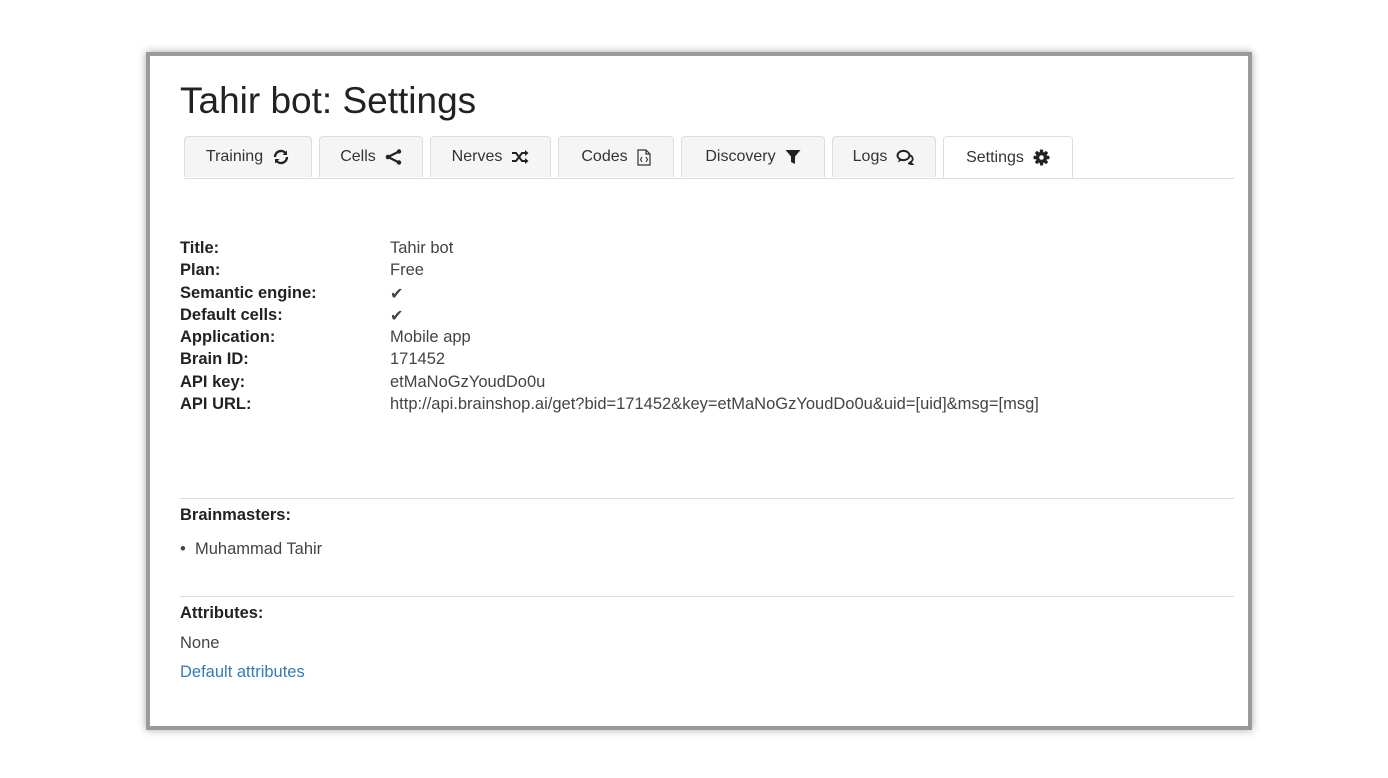 This screenshot has width=1388, height=778. I want to click on tab-label: Nerves, so click(477, 156).